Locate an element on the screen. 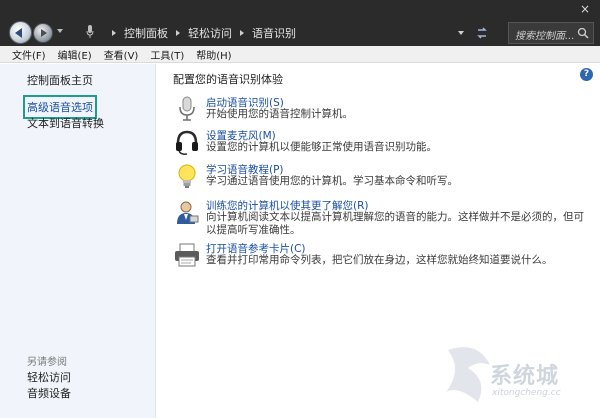 Image resolution: width=600 pixels, height=418 pixels. task-set-up-microphone: 设置麦克风(M) 设置您的计算机以便能够正常使用语音识别功能。 is located at coordinates (383, 145).